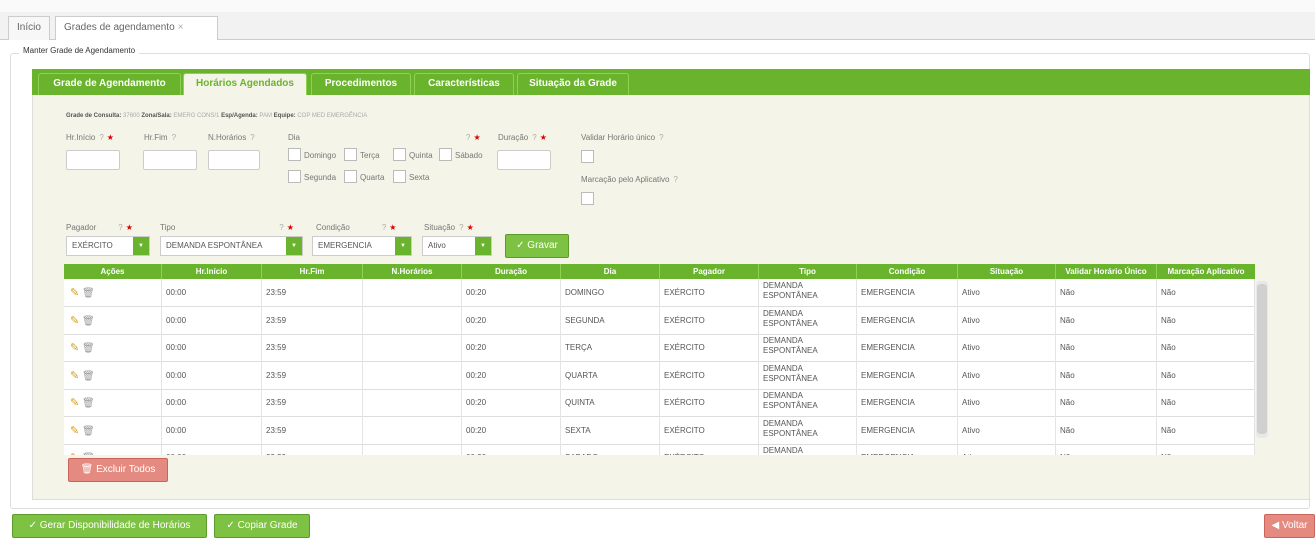 The height and width of the screenshot is (538, 1315). I want to click on cell-n-horarios, so click(412, 320).